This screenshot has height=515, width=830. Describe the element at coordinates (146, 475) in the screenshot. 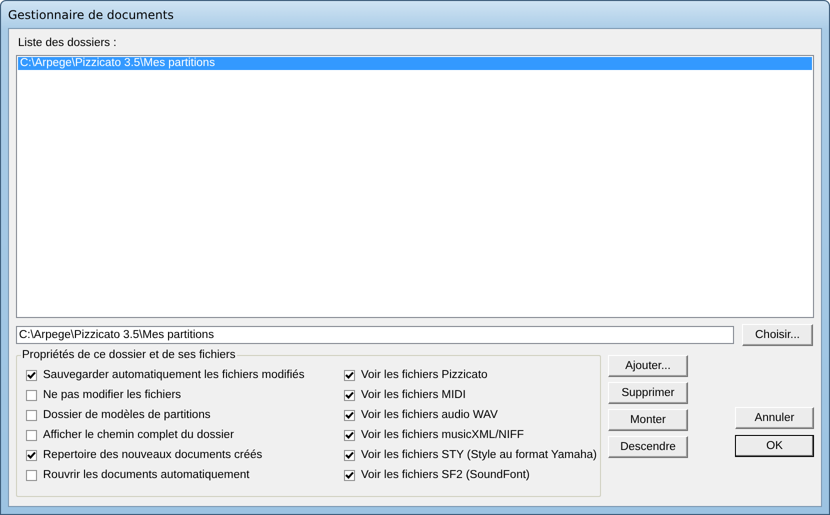

I see `checkbox-label: Rouvrir les documents automatiquement` at that location.